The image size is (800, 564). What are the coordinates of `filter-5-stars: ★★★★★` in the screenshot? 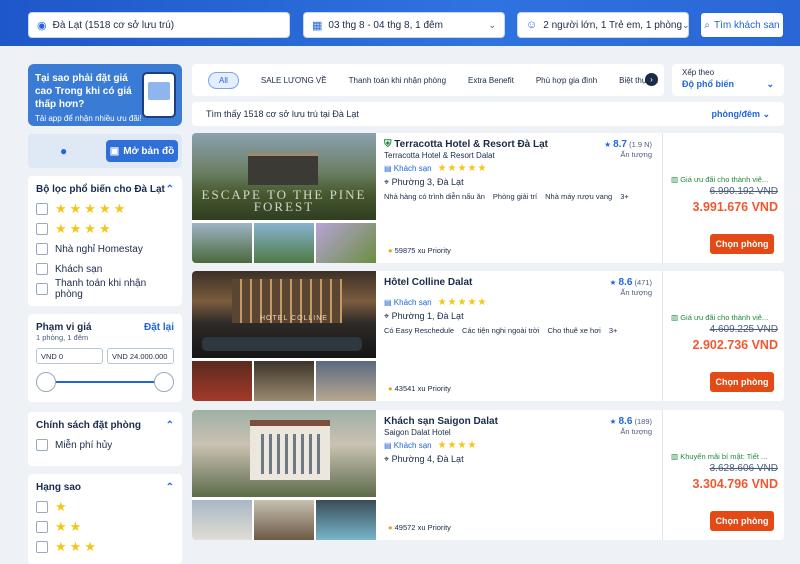 It's located at (105, 209).